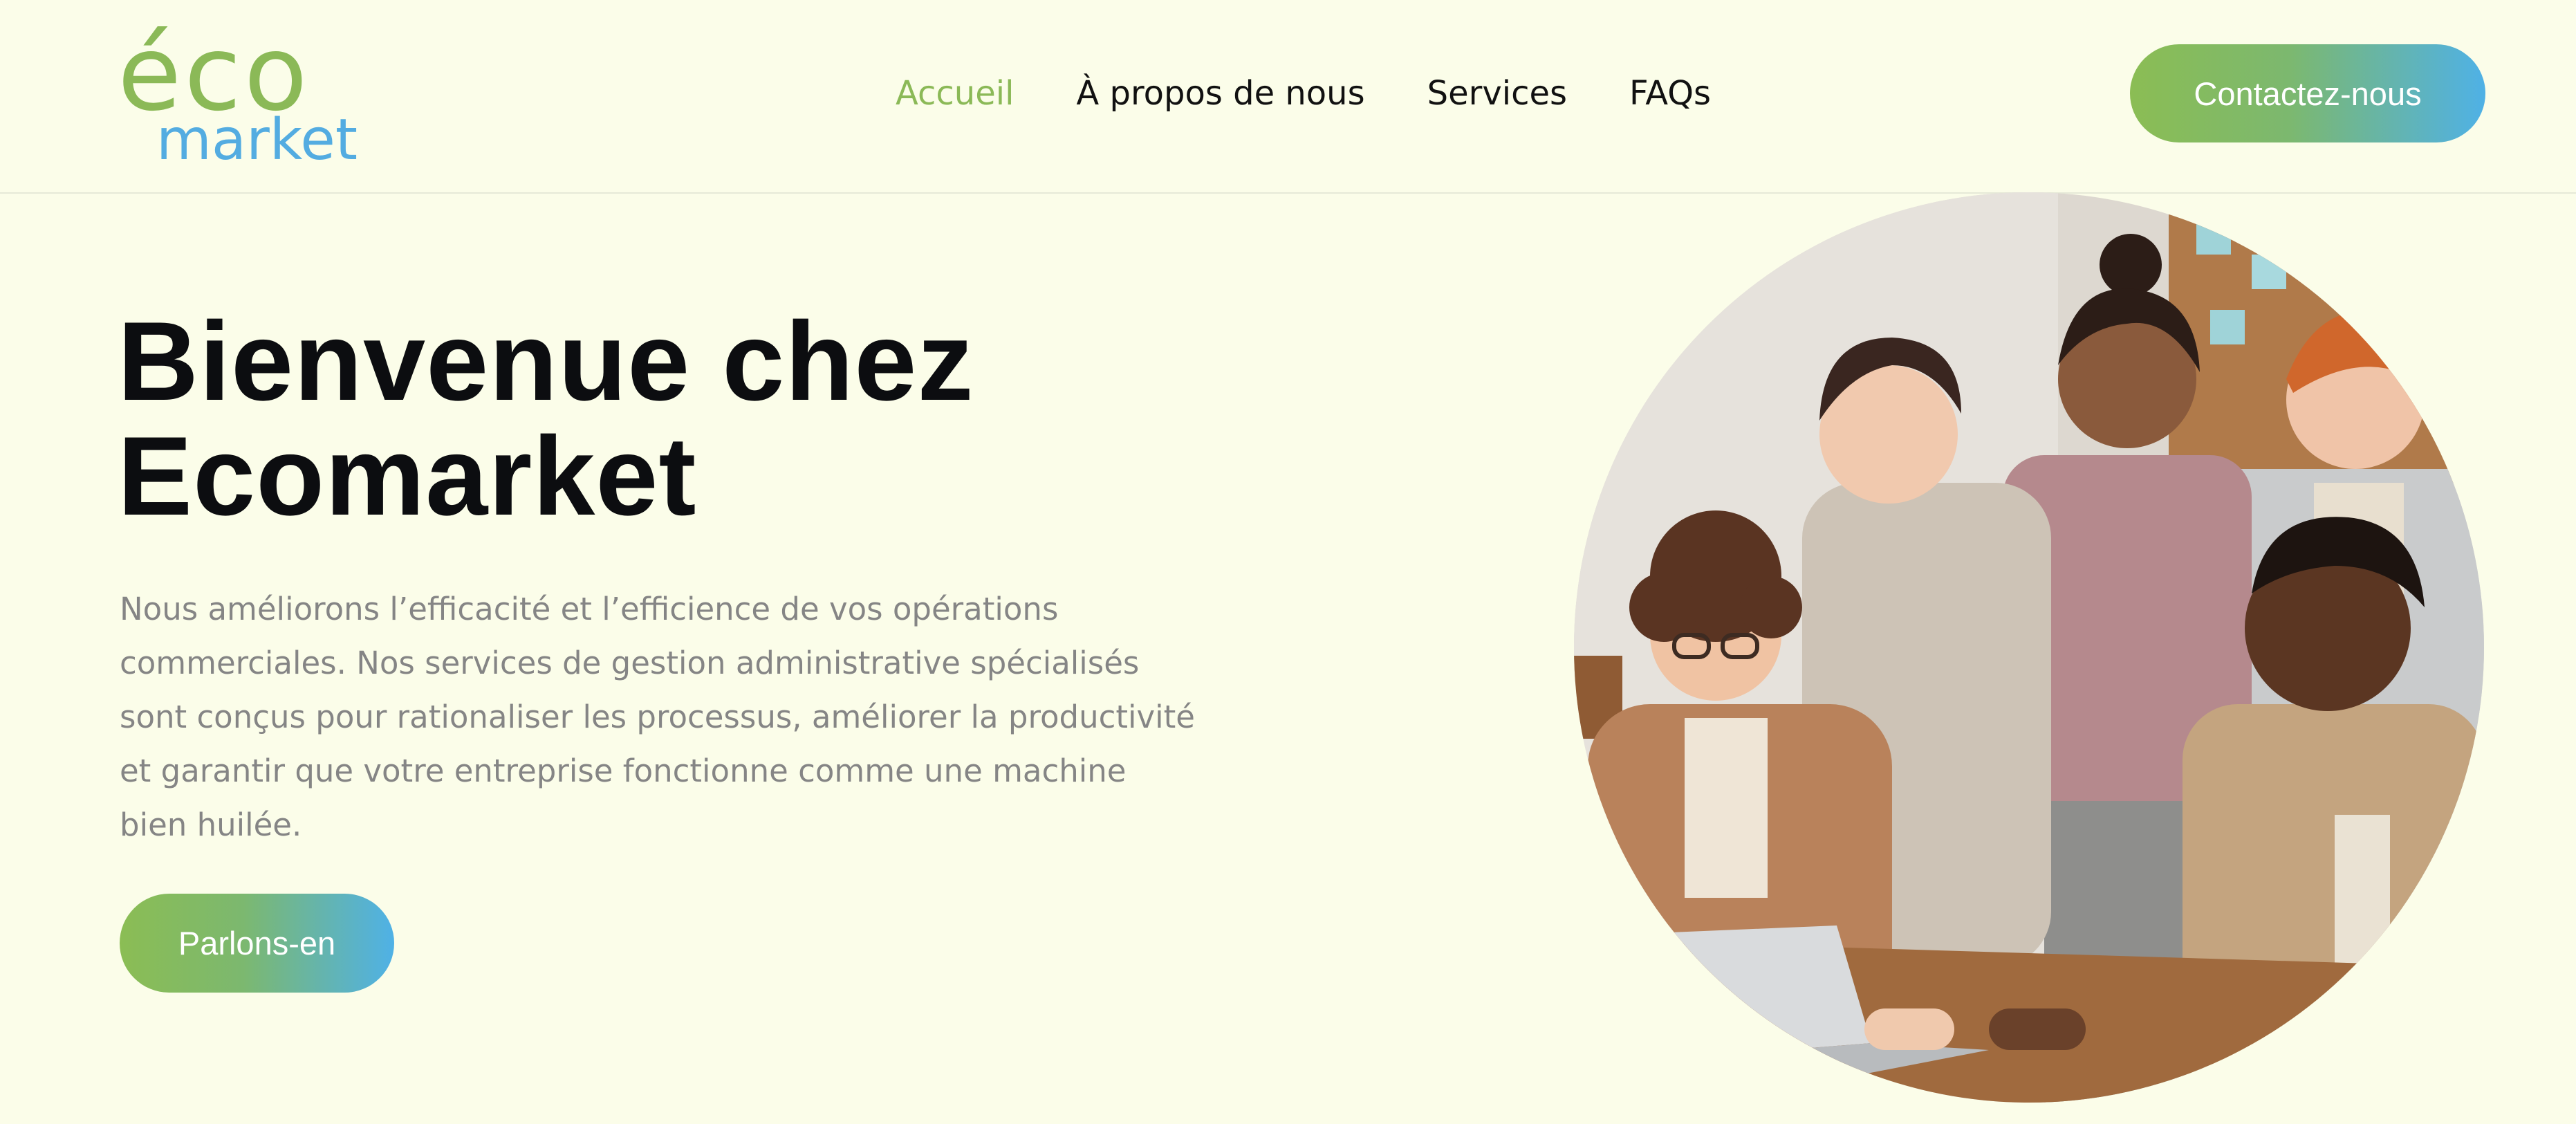  What do you see at coordinates (1220, 93) in the screenshot?
I see `nav-item-a-propos: À propos de nous` at bounding box center [1220, 93].